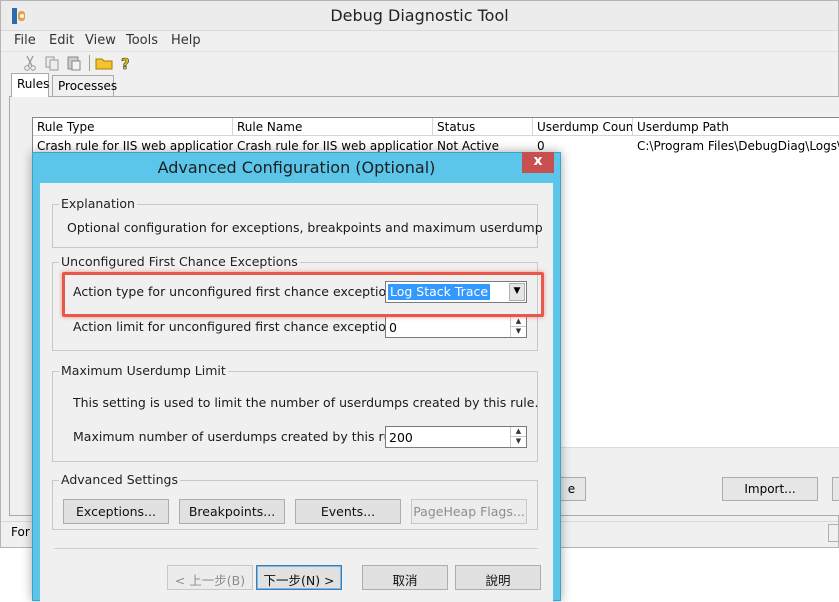 This screenshot has height=602, width=839. What do you see at coordinates (20, 532) in the screenshot?
I see `status-text: For` at bounding box center [20, 532].